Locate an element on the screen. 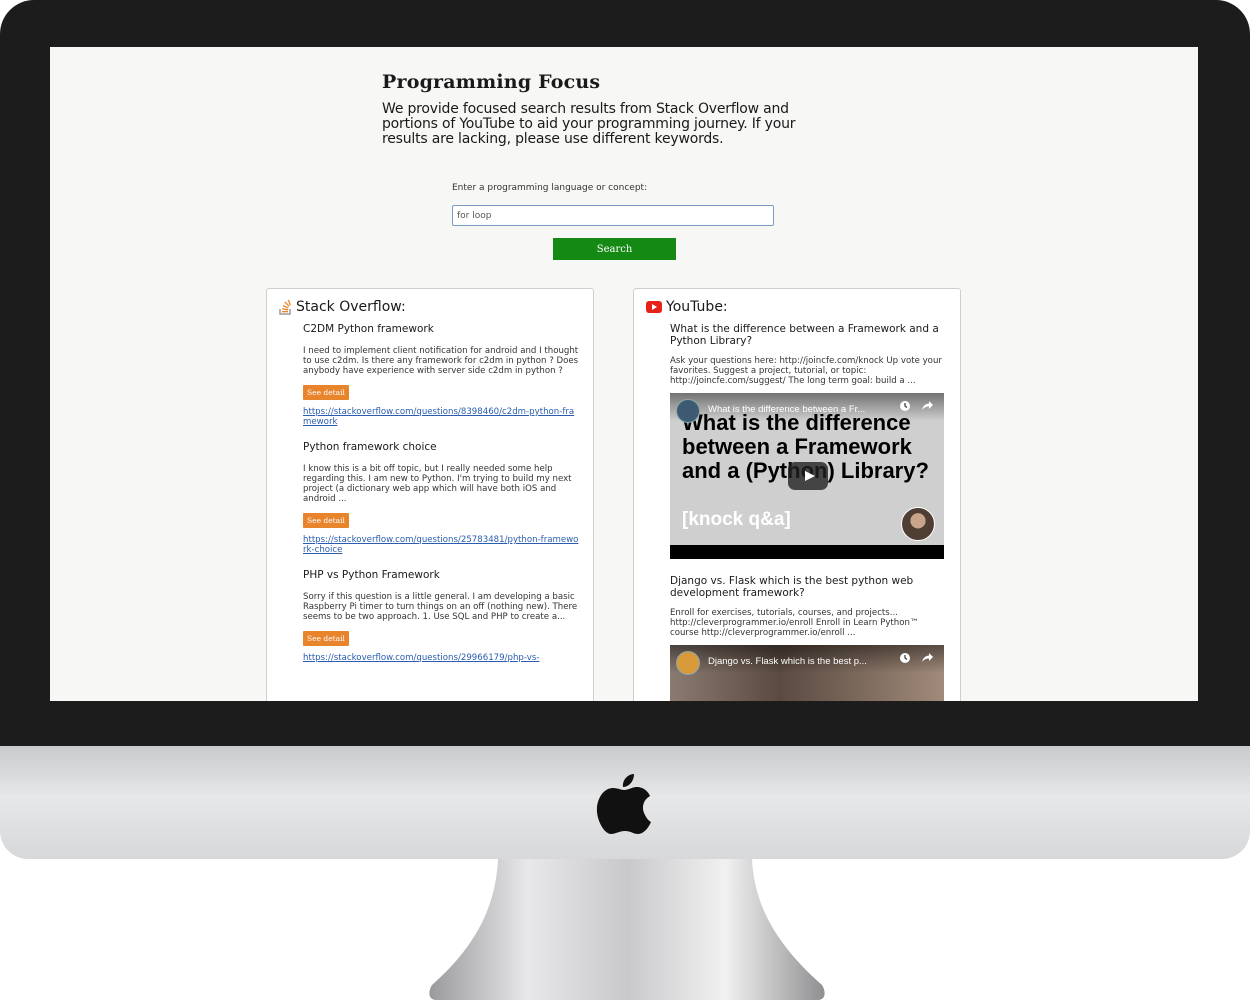  monitor-stand is located at coordinates (627, 929).